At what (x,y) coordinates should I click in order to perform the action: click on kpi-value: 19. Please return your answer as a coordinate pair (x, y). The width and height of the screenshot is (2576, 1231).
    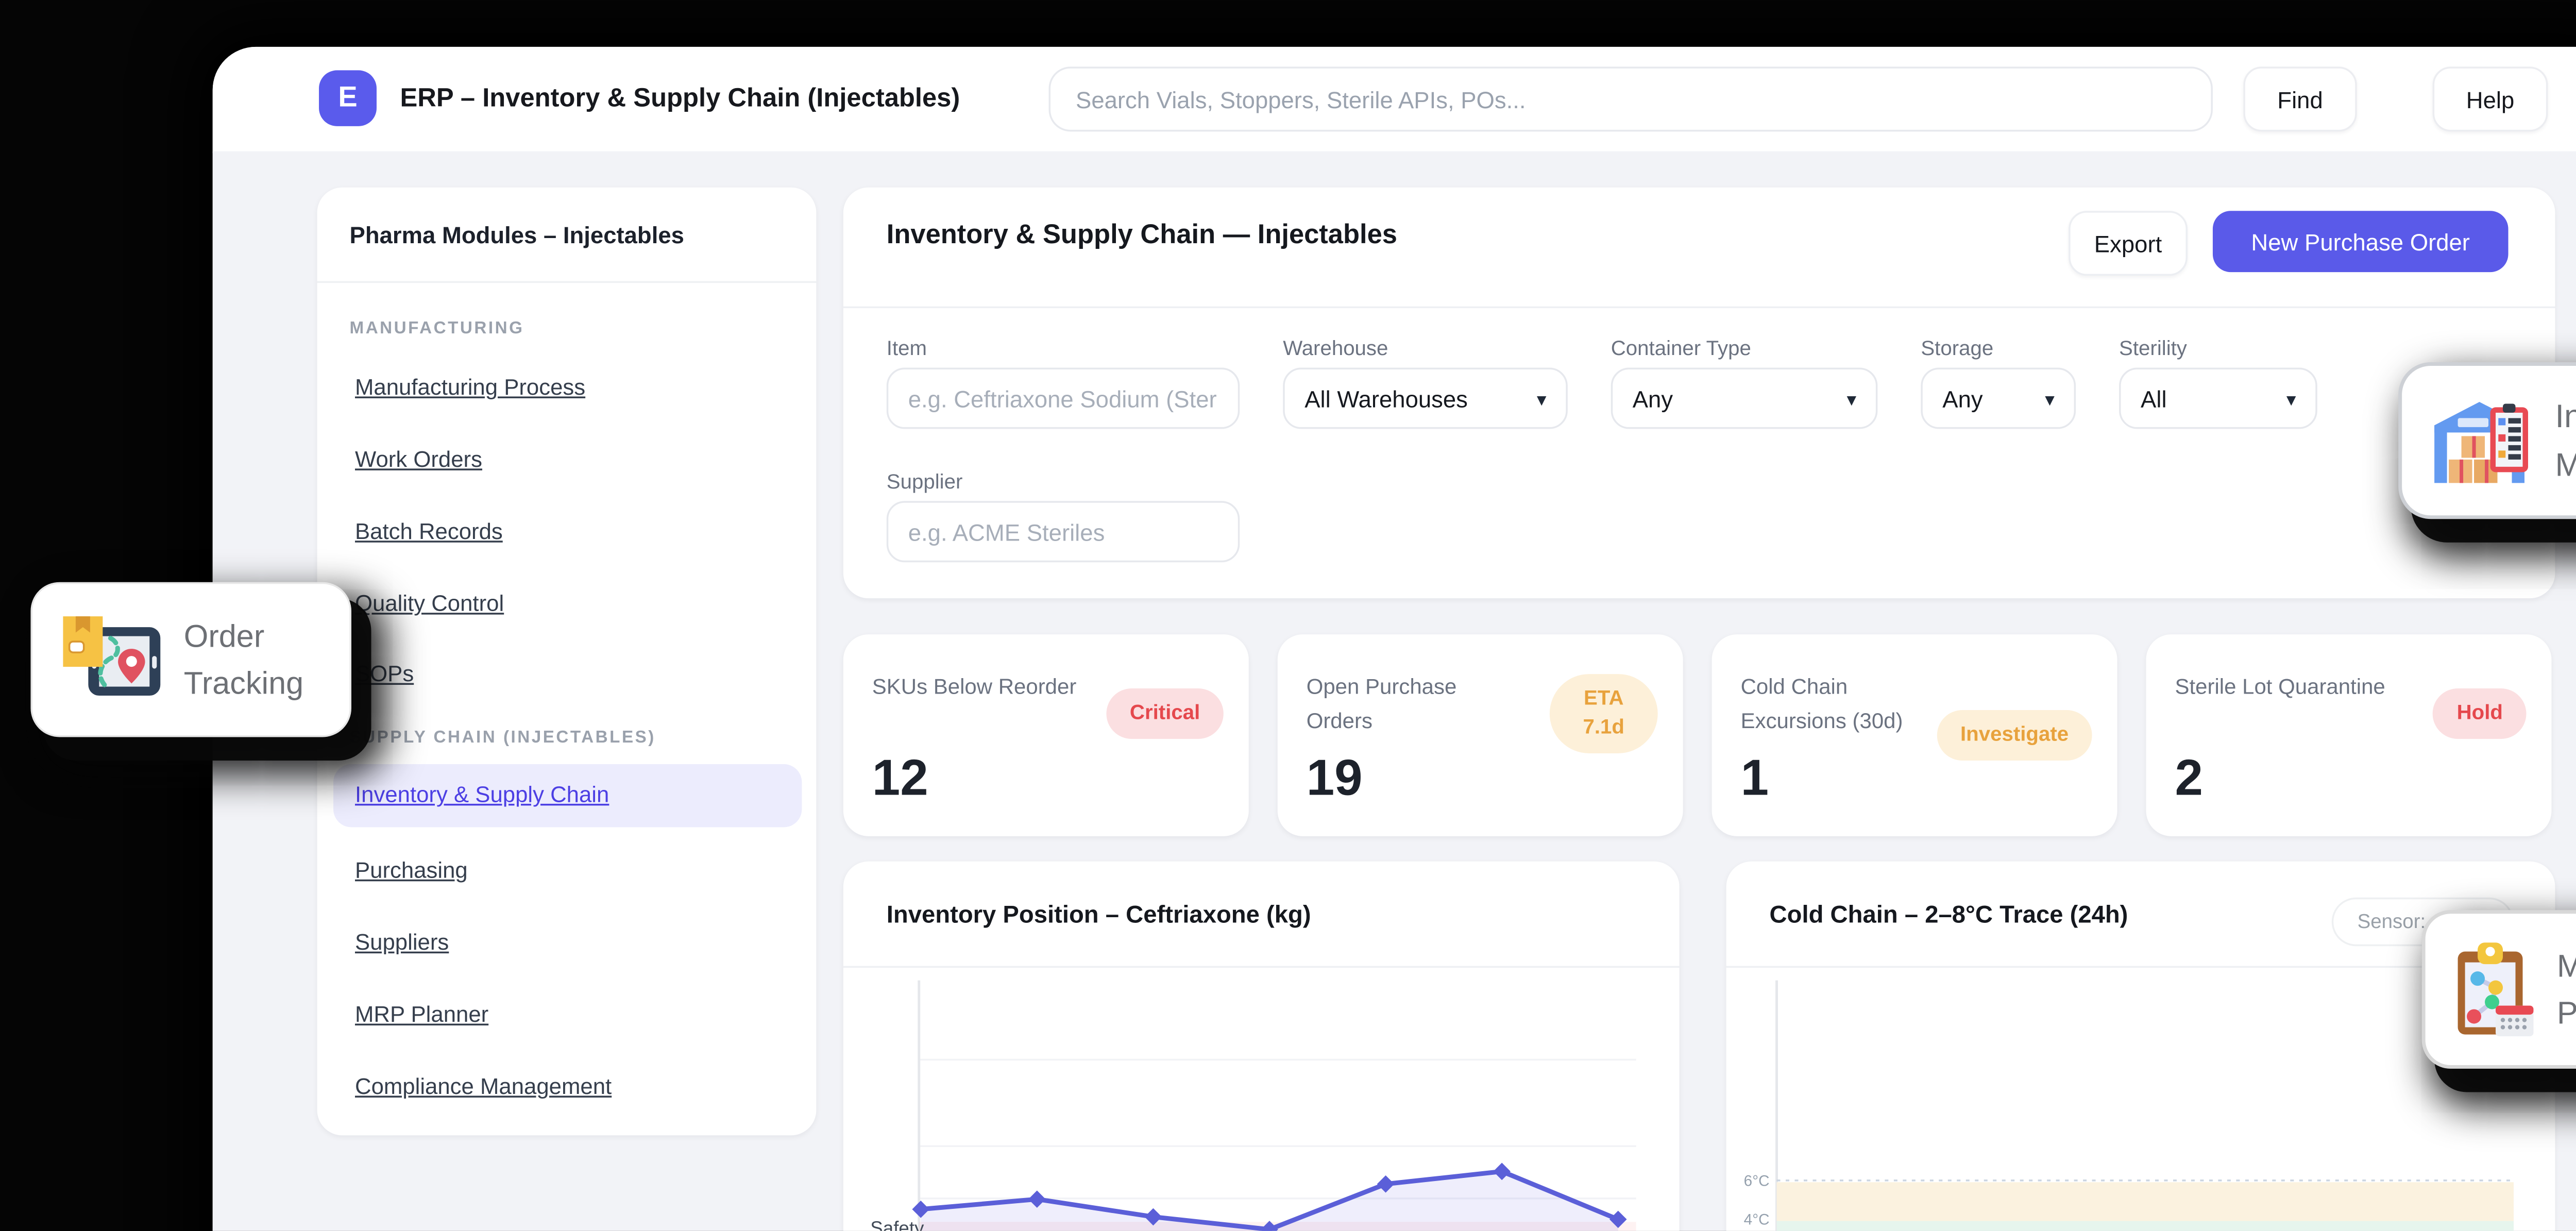
    Looking at the image, I should click on (1334, 777).